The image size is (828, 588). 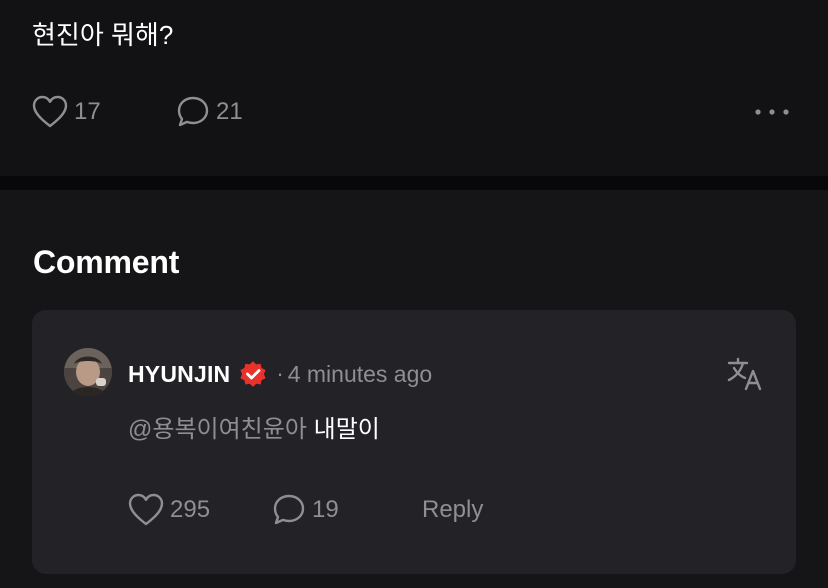 I want to click on post-actions: 17 21, so click(x=137, y=112).